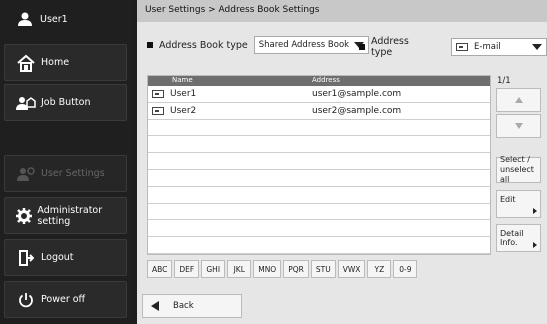  I want to click on current-user: User1, so click(65, 19).